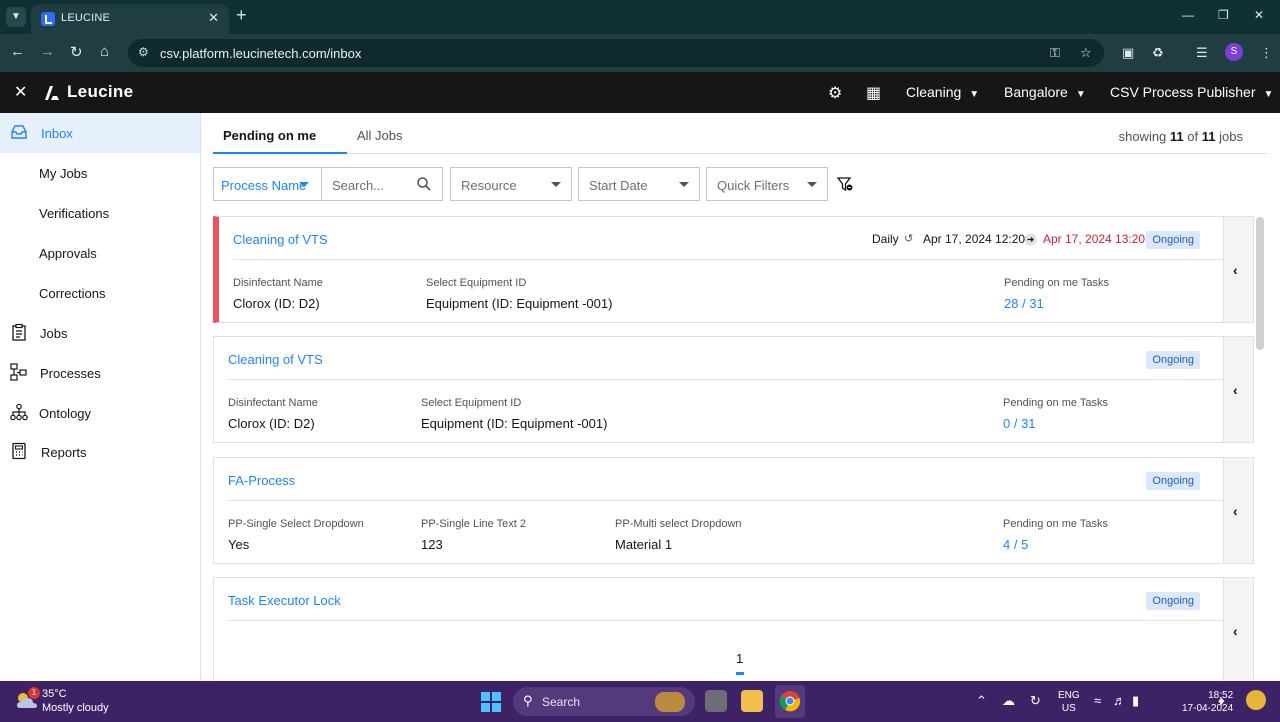 The width and height of the screenshot is (1280, 722). Describe the element at coordinates (261, 480) in the screenshot. I see `job-title: FA-Process` at that location.